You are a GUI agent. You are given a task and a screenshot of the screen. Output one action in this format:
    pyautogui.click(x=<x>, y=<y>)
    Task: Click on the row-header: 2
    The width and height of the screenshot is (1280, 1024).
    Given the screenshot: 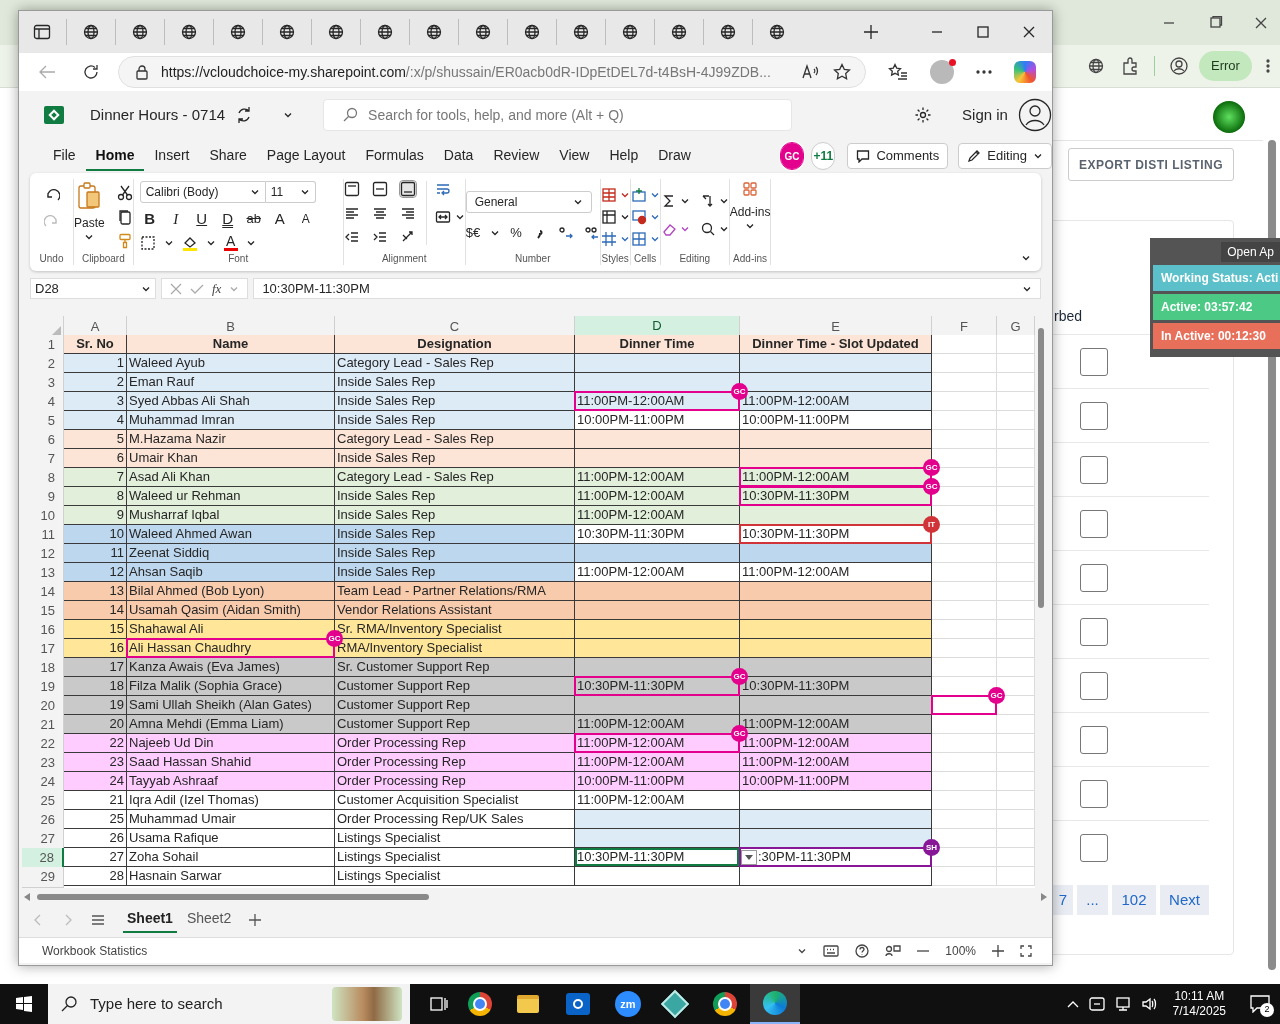 What is the action you would take?
    pyautogui.click(x=43, y=364)
    